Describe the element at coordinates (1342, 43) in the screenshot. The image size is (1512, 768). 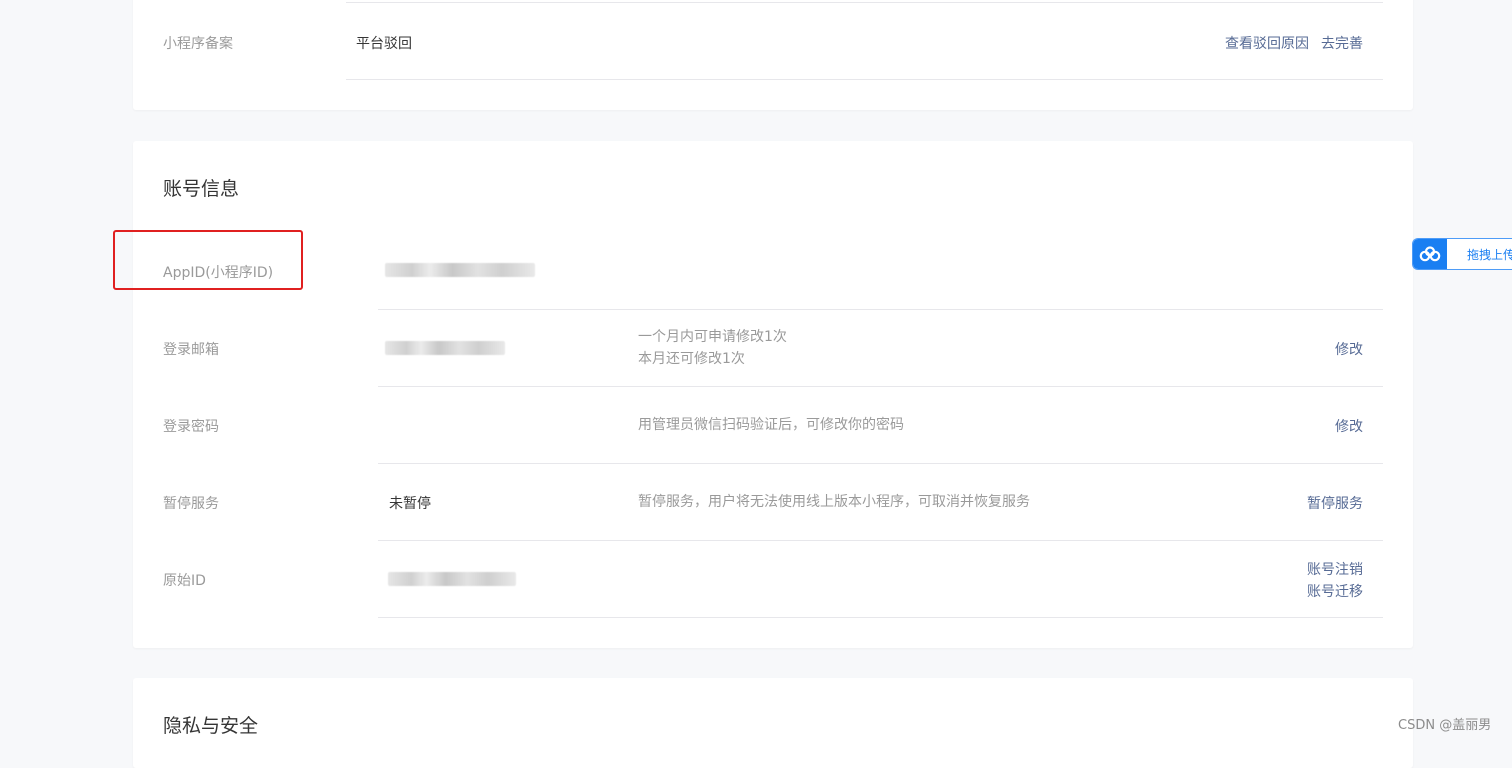
I see `complete-filing-link: 去完善` at that location.